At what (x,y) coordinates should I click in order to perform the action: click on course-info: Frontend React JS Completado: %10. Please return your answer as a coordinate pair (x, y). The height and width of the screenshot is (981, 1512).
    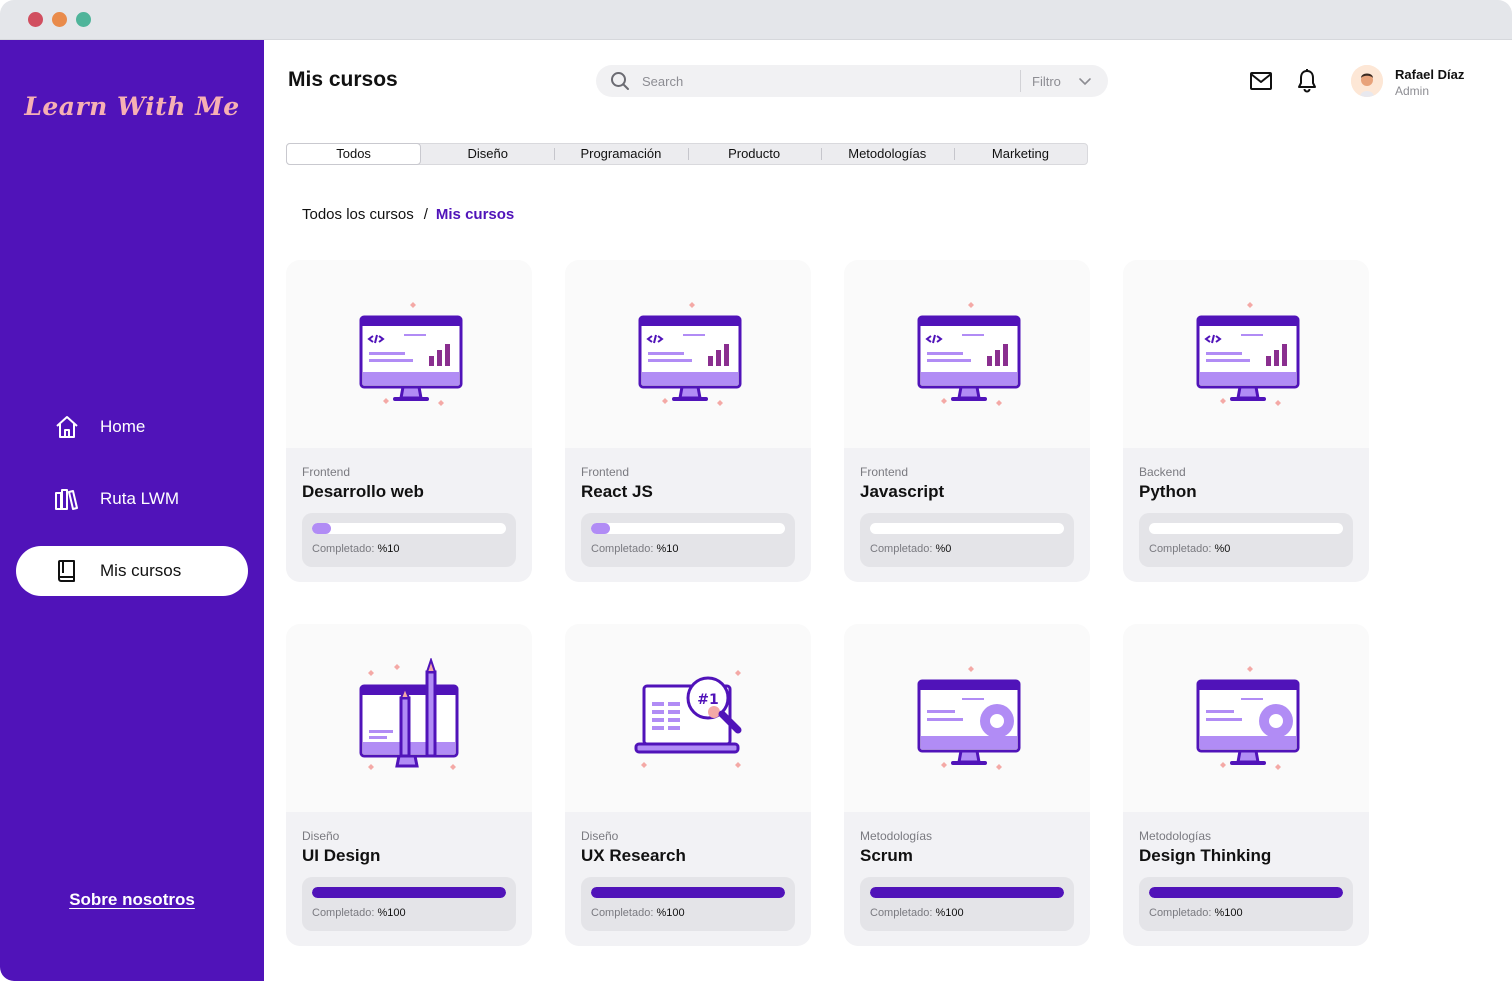
    Looking at the image, I should click on (688, 515).